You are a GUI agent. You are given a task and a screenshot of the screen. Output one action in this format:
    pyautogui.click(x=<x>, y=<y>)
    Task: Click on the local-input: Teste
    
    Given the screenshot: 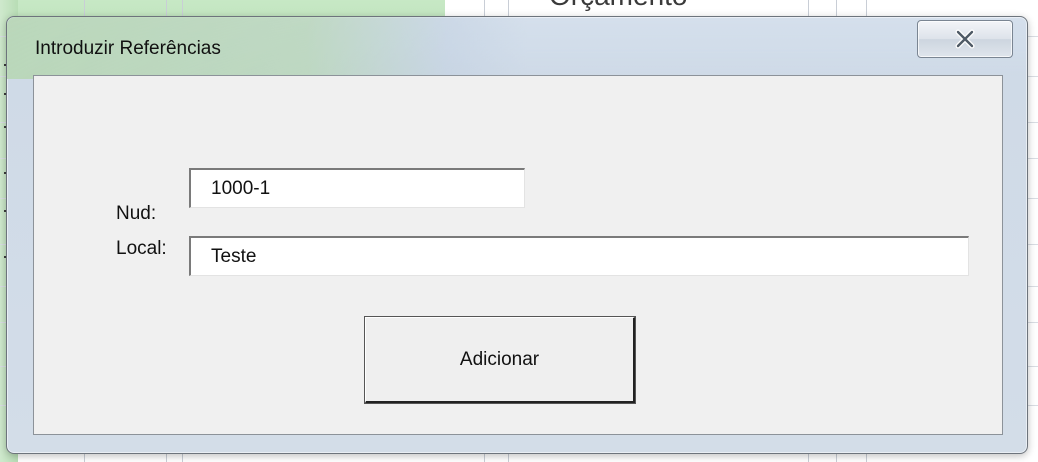 What is the action you would take?
    pyautogui.click(x=579, y=256)
    